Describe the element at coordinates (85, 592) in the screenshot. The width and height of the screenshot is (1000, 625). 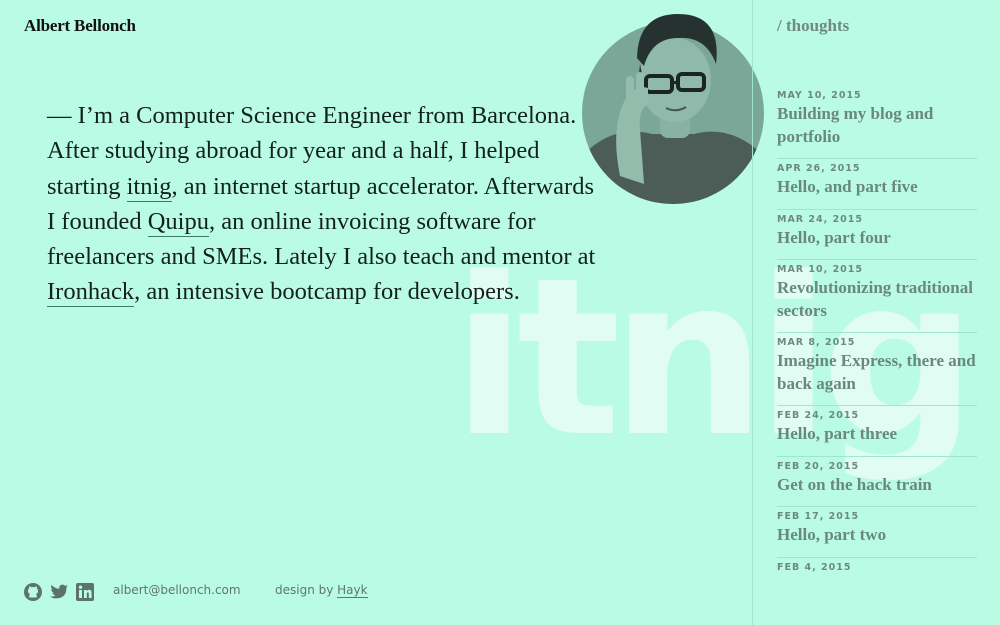
I see `linkedin-icon` at that location.